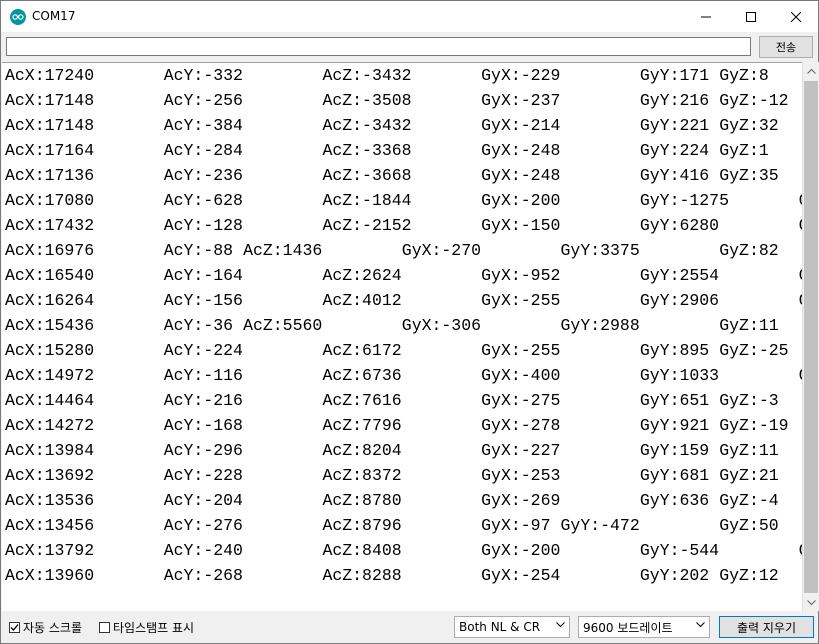 This screenshot has height=644, width=819. What do you see at coordinates (521, 575) in the screenshot?
I see `output-value: GyX:-254` at bounding box center [521, 575].